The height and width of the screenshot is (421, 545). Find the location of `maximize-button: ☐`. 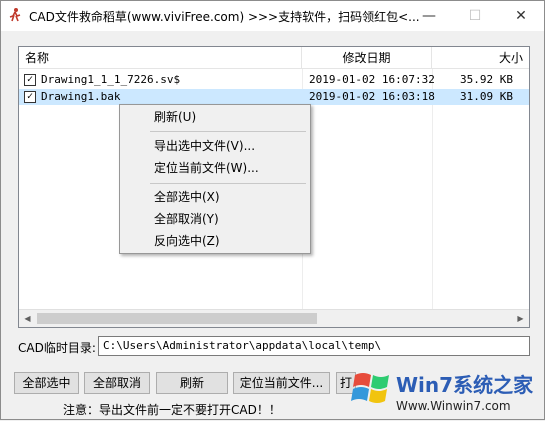

maximize-button: ☐ is located at coordinates (475, 16).